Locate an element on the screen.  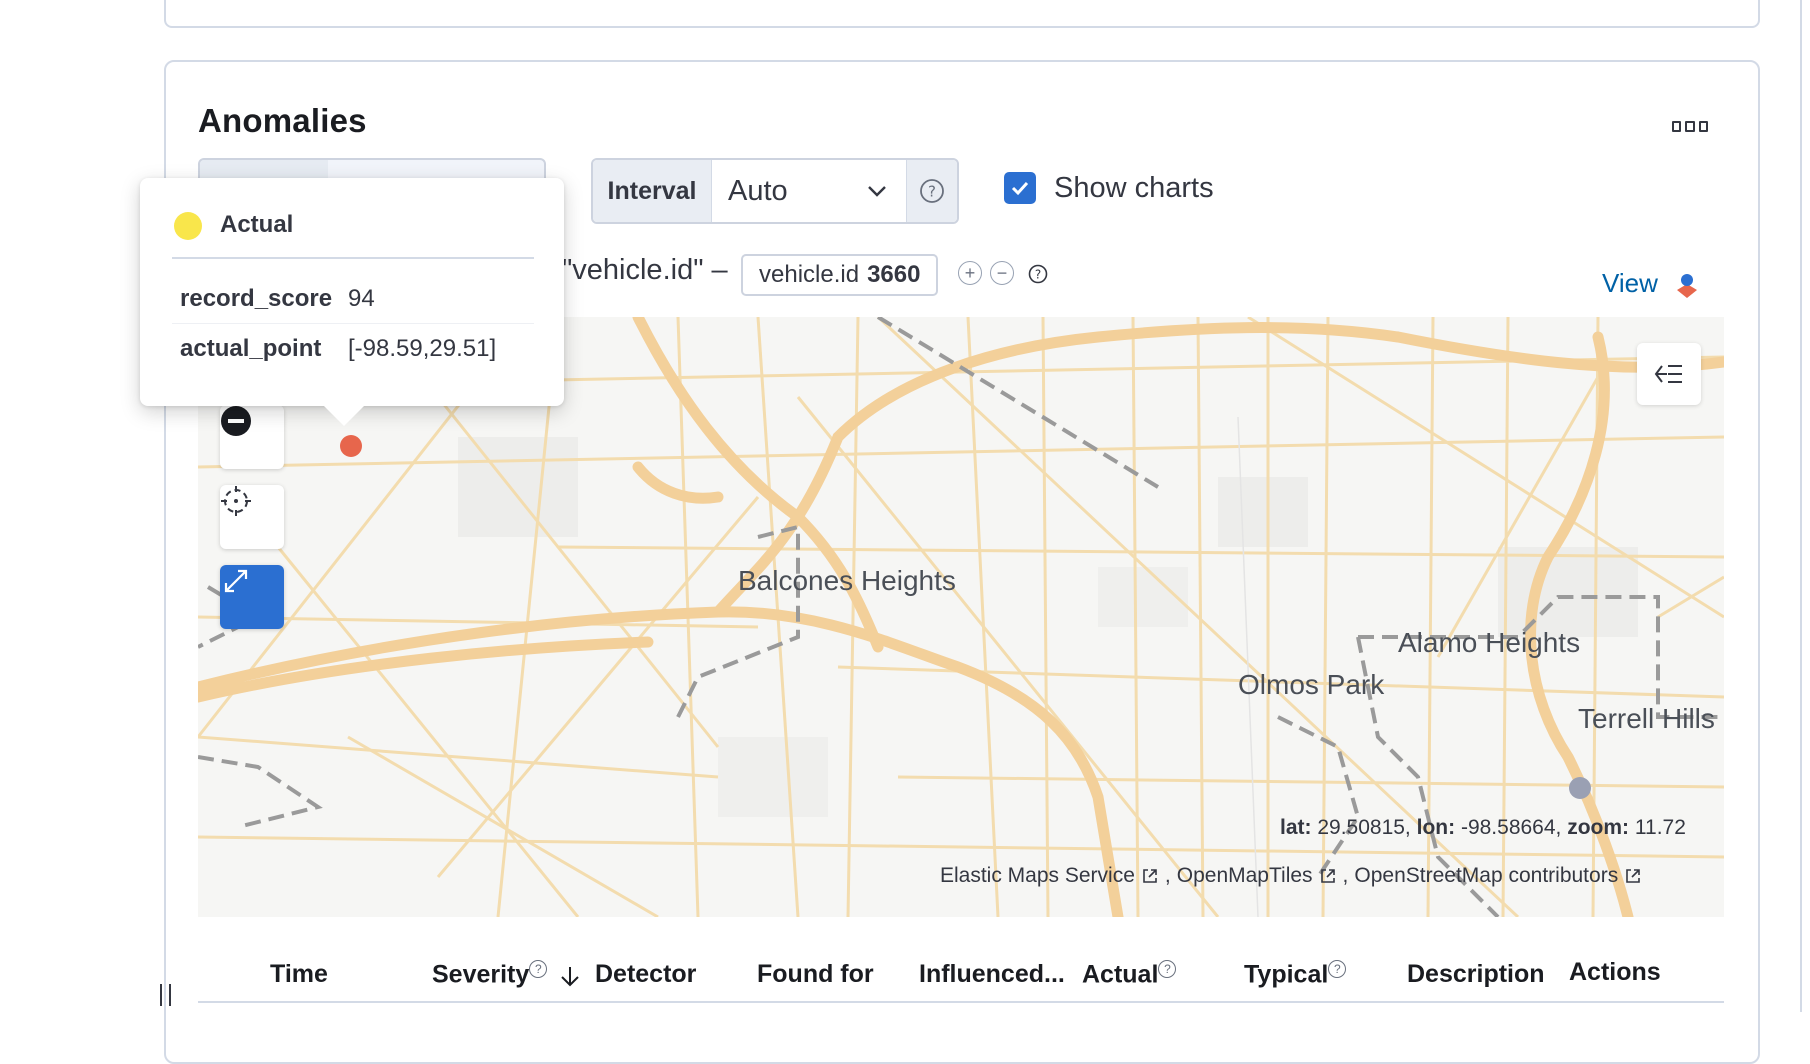
sort-descending-icon is located at coordinates (570, 976).